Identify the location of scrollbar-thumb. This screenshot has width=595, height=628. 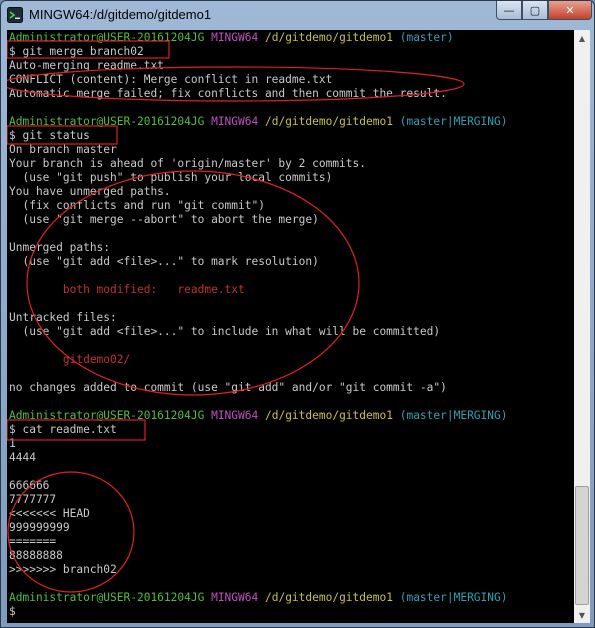
(582, 545).